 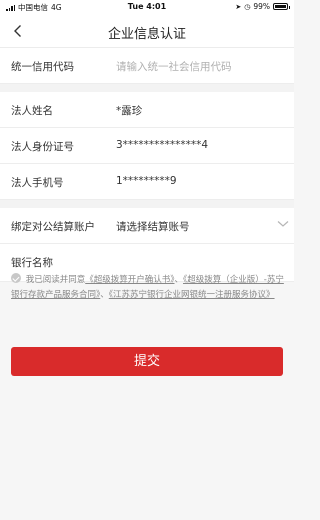 I want to click on agreement-checkbox, so click(x=16, y=278).